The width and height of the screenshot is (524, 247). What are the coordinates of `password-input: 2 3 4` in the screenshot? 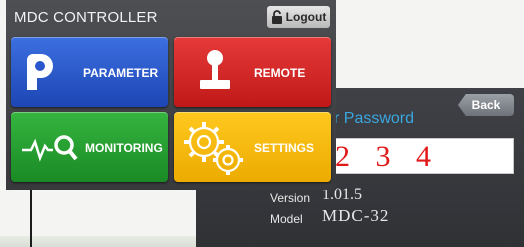 It's located at (417, 156).